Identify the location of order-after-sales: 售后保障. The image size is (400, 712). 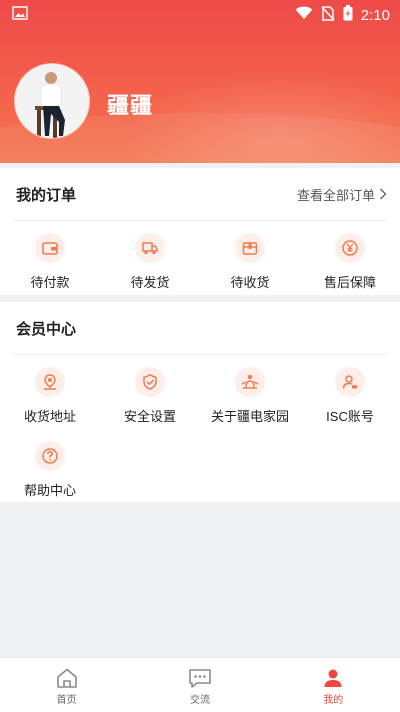
(350, 258).